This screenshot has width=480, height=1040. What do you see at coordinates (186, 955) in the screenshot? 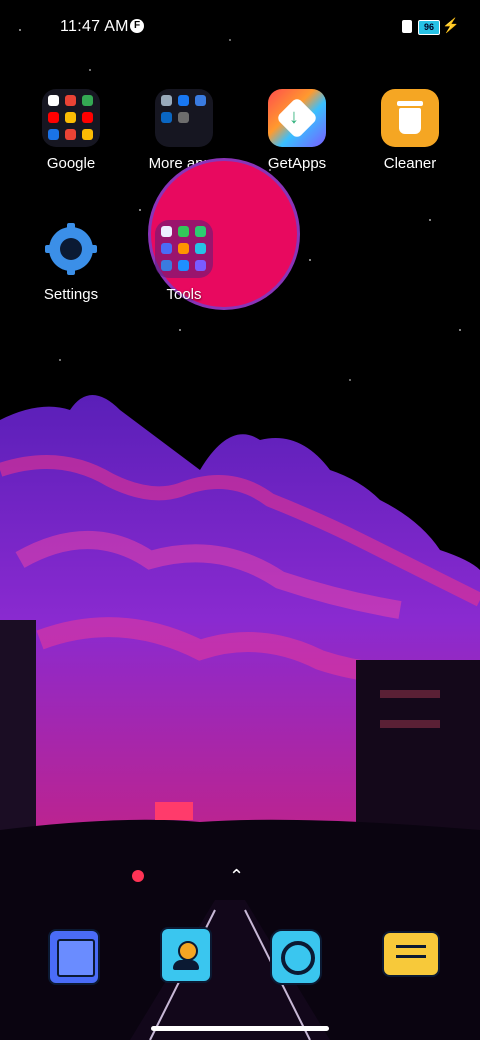
I see `contacts-icon` at bounding box center [186, 955].